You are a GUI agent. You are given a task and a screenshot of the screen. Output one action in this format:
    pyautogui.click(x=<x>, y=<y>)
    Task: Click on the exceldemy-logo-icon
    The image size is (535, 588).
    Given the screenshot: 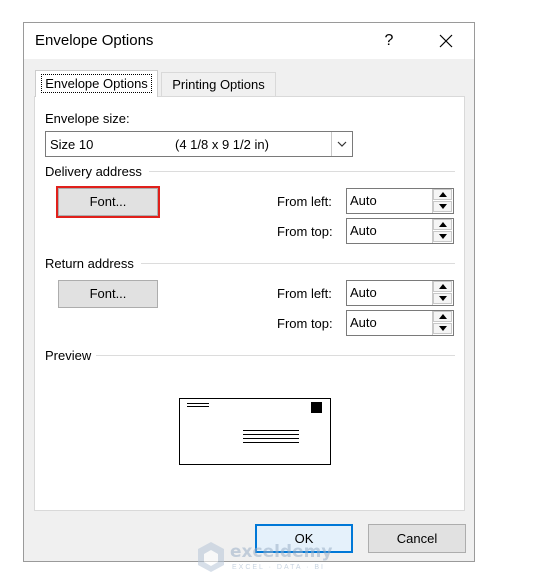 What is the action you would take?
    pyautogui.click(x=211, y=557)
    